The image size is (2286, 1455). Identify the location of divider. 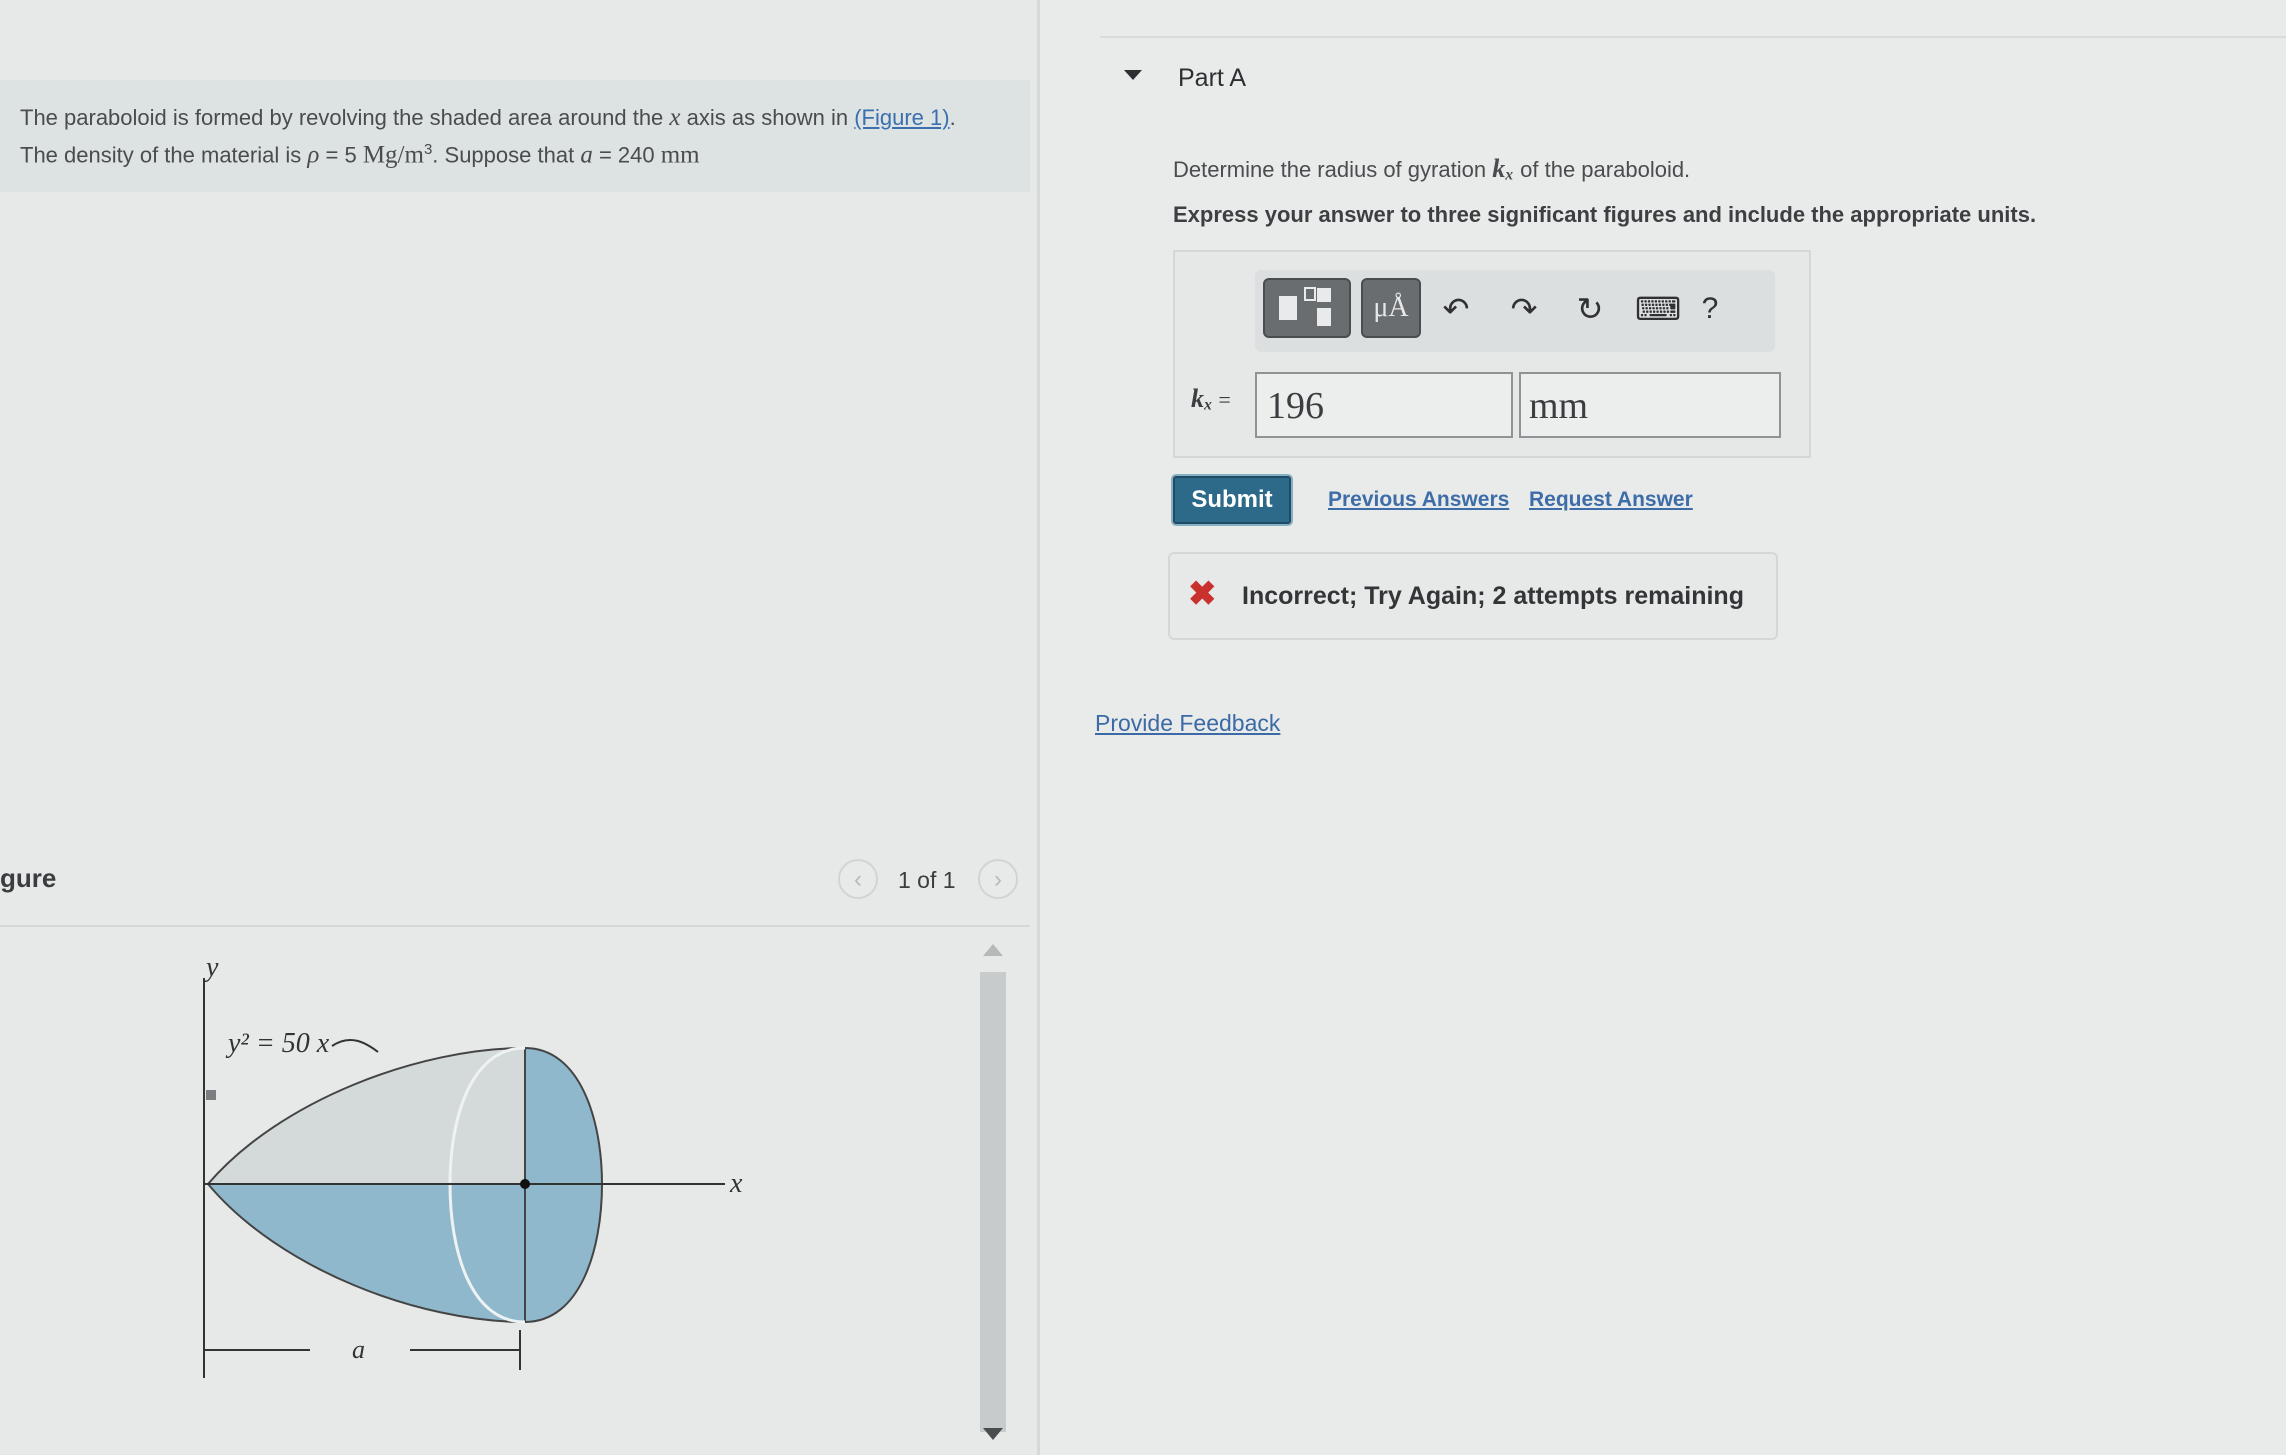
(1693, 37).